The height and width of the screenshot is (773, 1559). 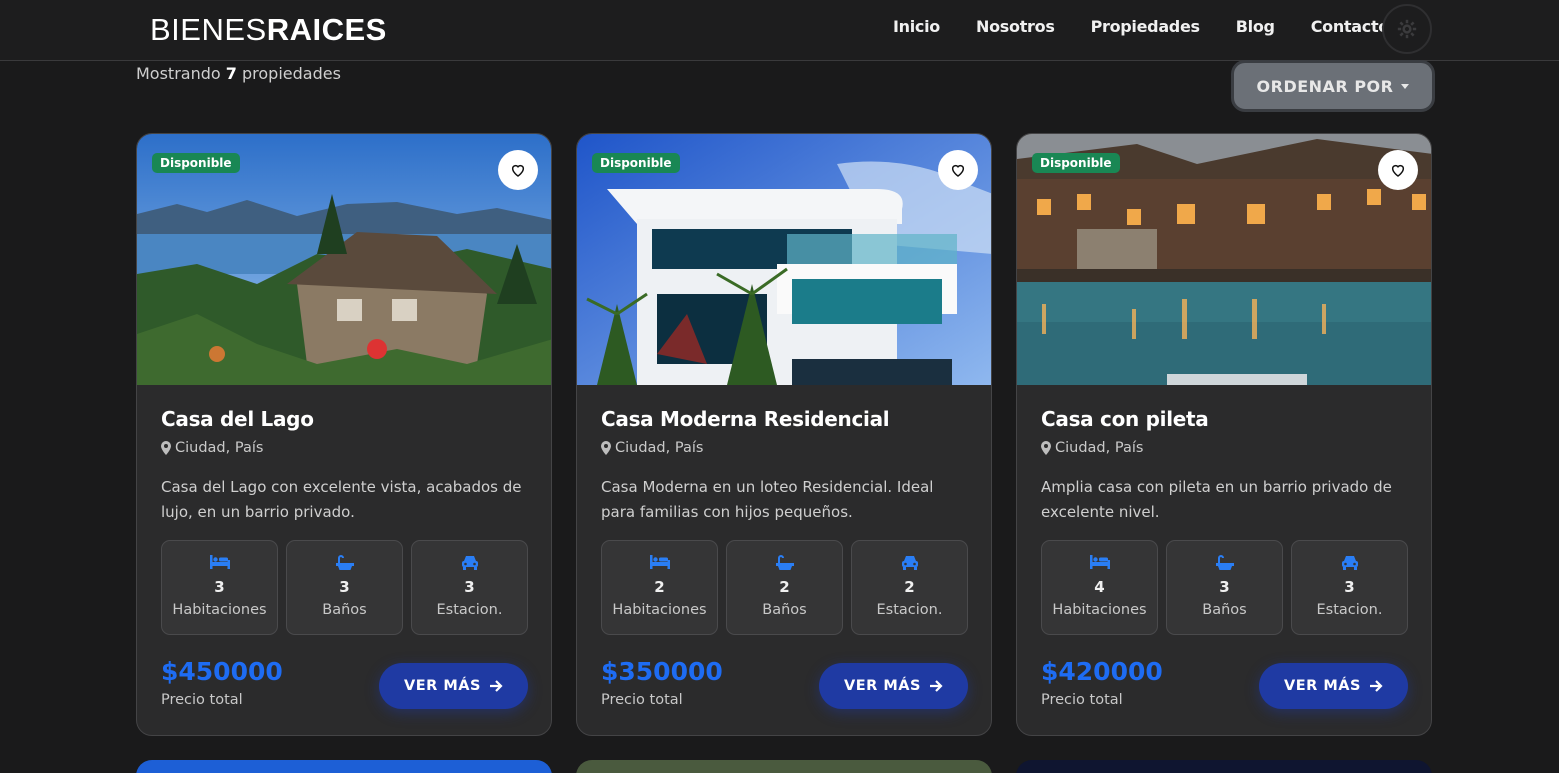 What do you see at coordinates (222, 671) in the screenshot?
I see `property-price: $450000` at bounding box center [222, 671].